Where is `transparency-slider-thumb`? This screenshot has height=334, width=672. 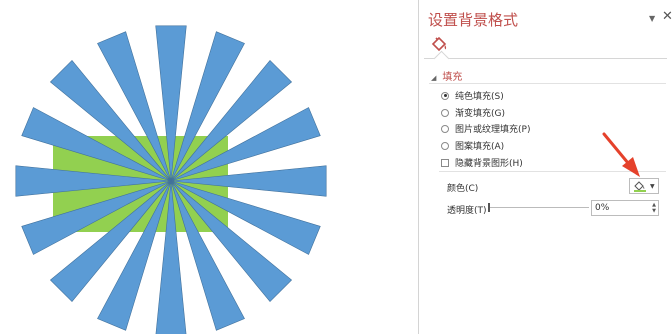
transparency-slider-thumb is located at coordinates (489, 207).